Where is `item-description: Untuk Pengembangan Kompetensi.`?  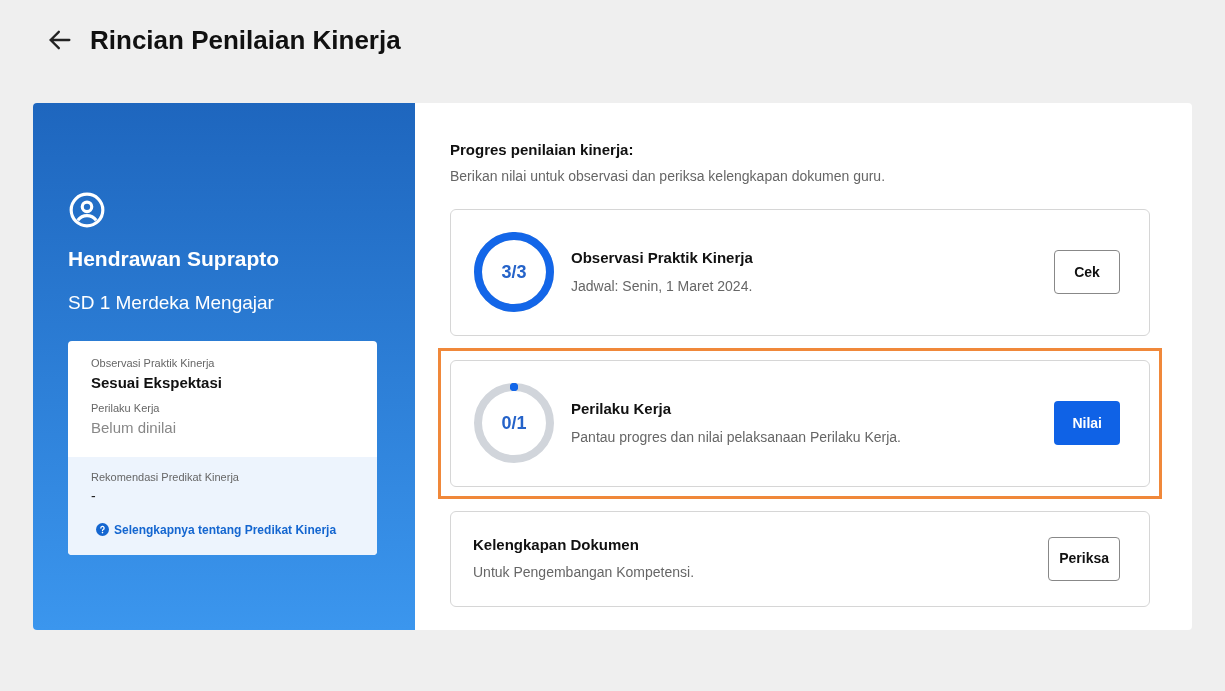 item-description: Untuk Pengembangan Kompetensi. is located at coordinates (584, 573).